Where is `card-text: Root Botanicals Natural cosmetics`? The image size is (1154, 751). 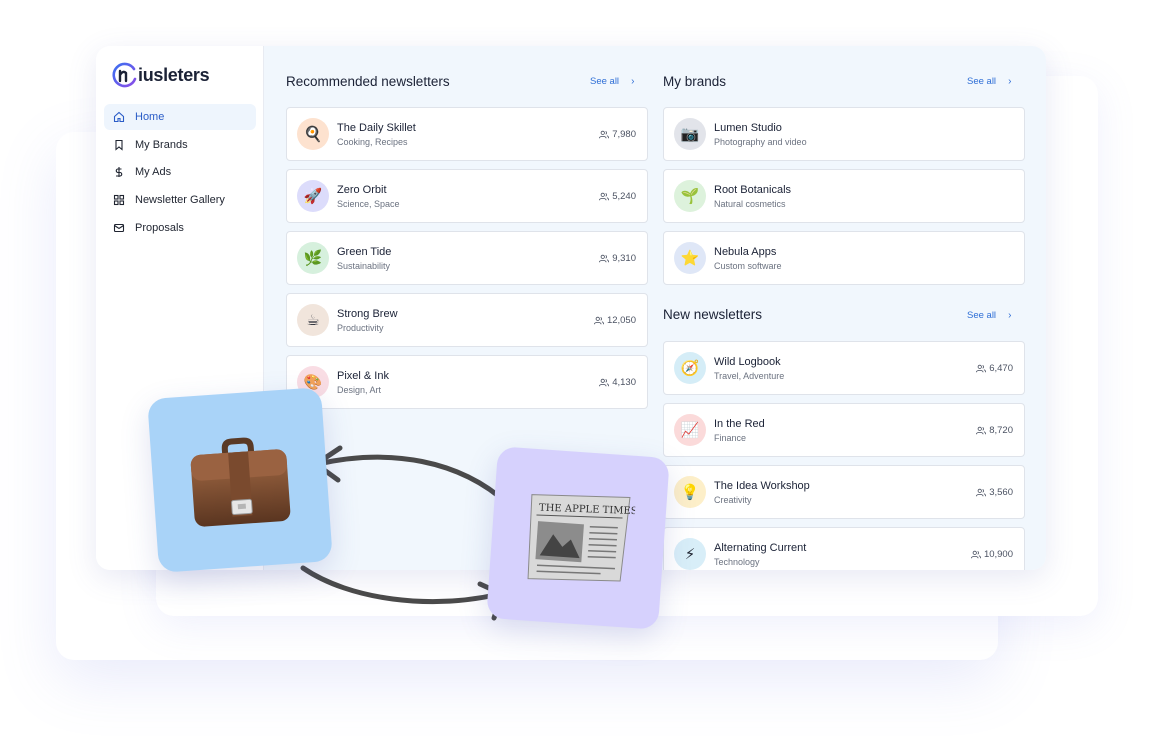
card-text: Root Botanicals Natural cosmetics is located at coordinates (869, 196).